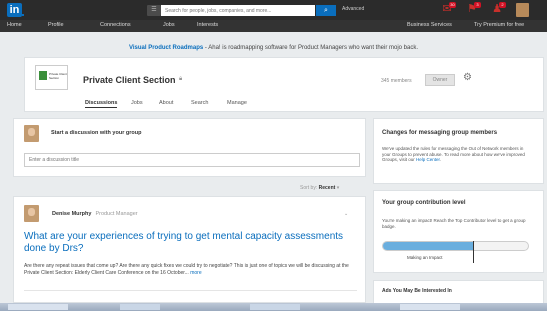  I want to click on owner-button: Owner, so click(440, 80).